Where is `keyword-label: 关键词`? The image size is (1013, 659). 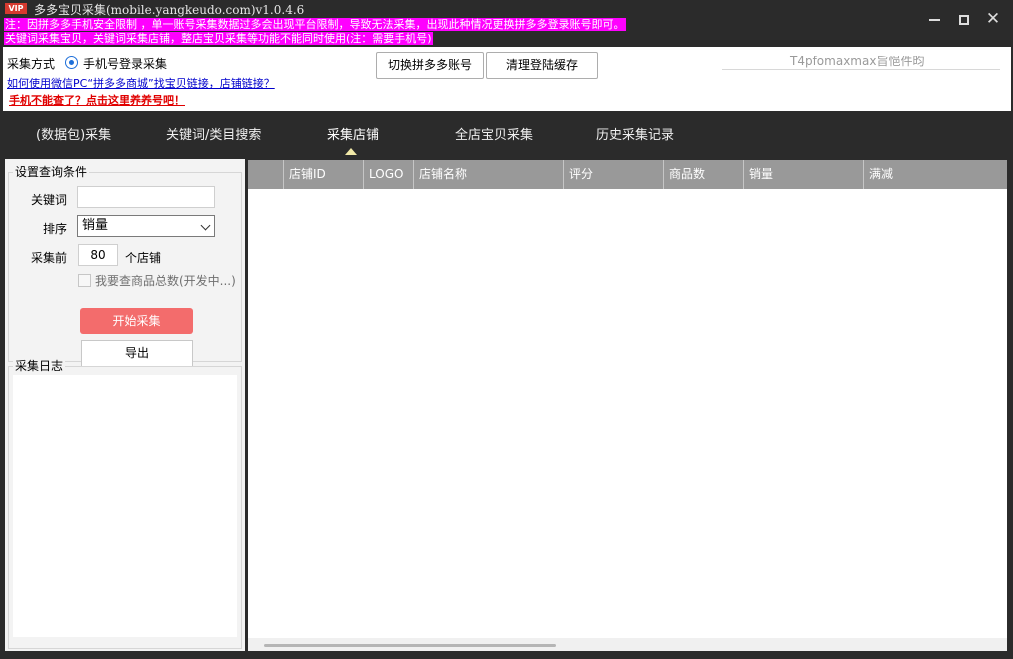
keyword-label: 关键词 is located at coordinates (49, 200).